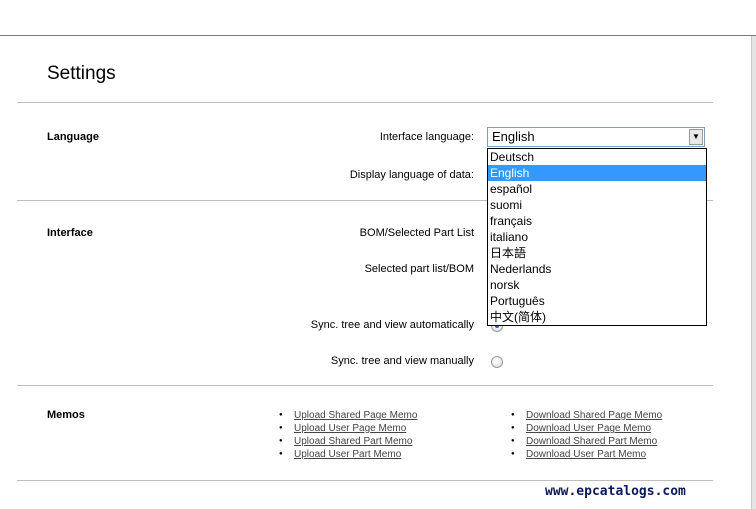 The height and width of the screenshot is (509, 756). I want to click on list-item: Upload User Page Memo, so click(348, 428).